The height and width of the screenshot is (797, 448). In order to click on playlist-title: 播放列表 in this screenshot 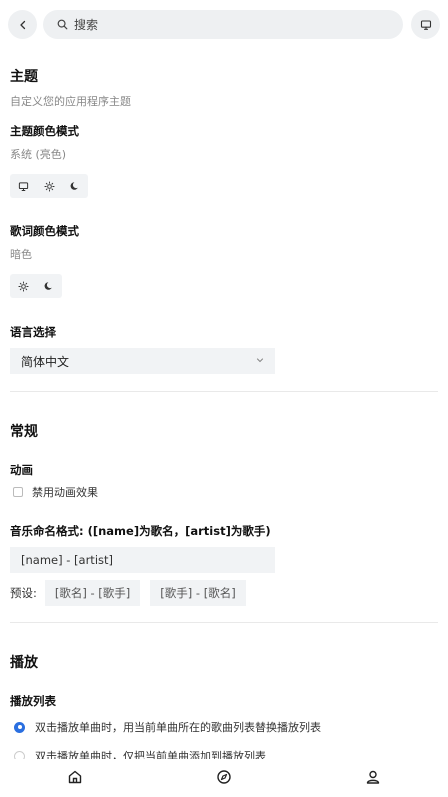, I will do `click(33, 701)`.